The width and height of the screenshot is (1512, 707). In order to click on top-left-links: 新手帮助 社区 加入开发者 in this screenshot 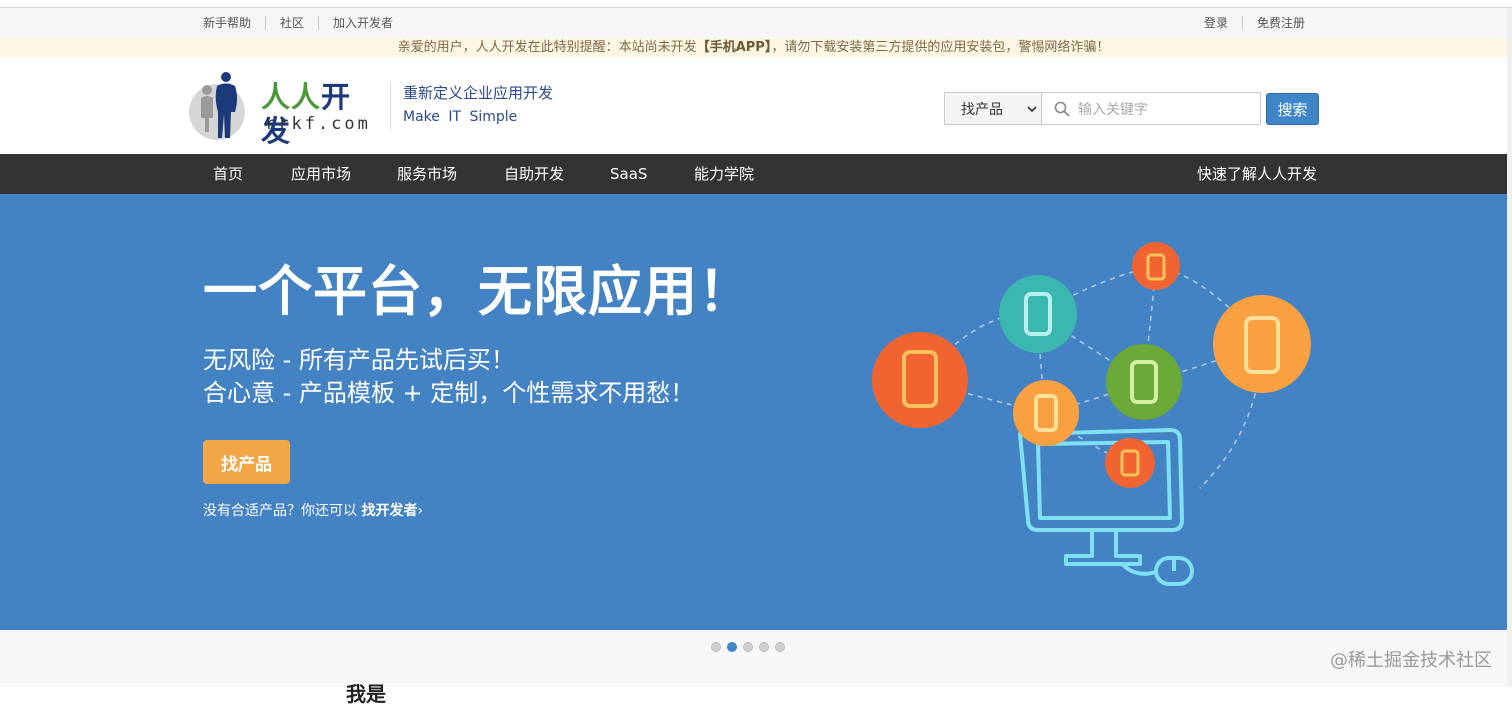, I will do `click(305, 23)`.